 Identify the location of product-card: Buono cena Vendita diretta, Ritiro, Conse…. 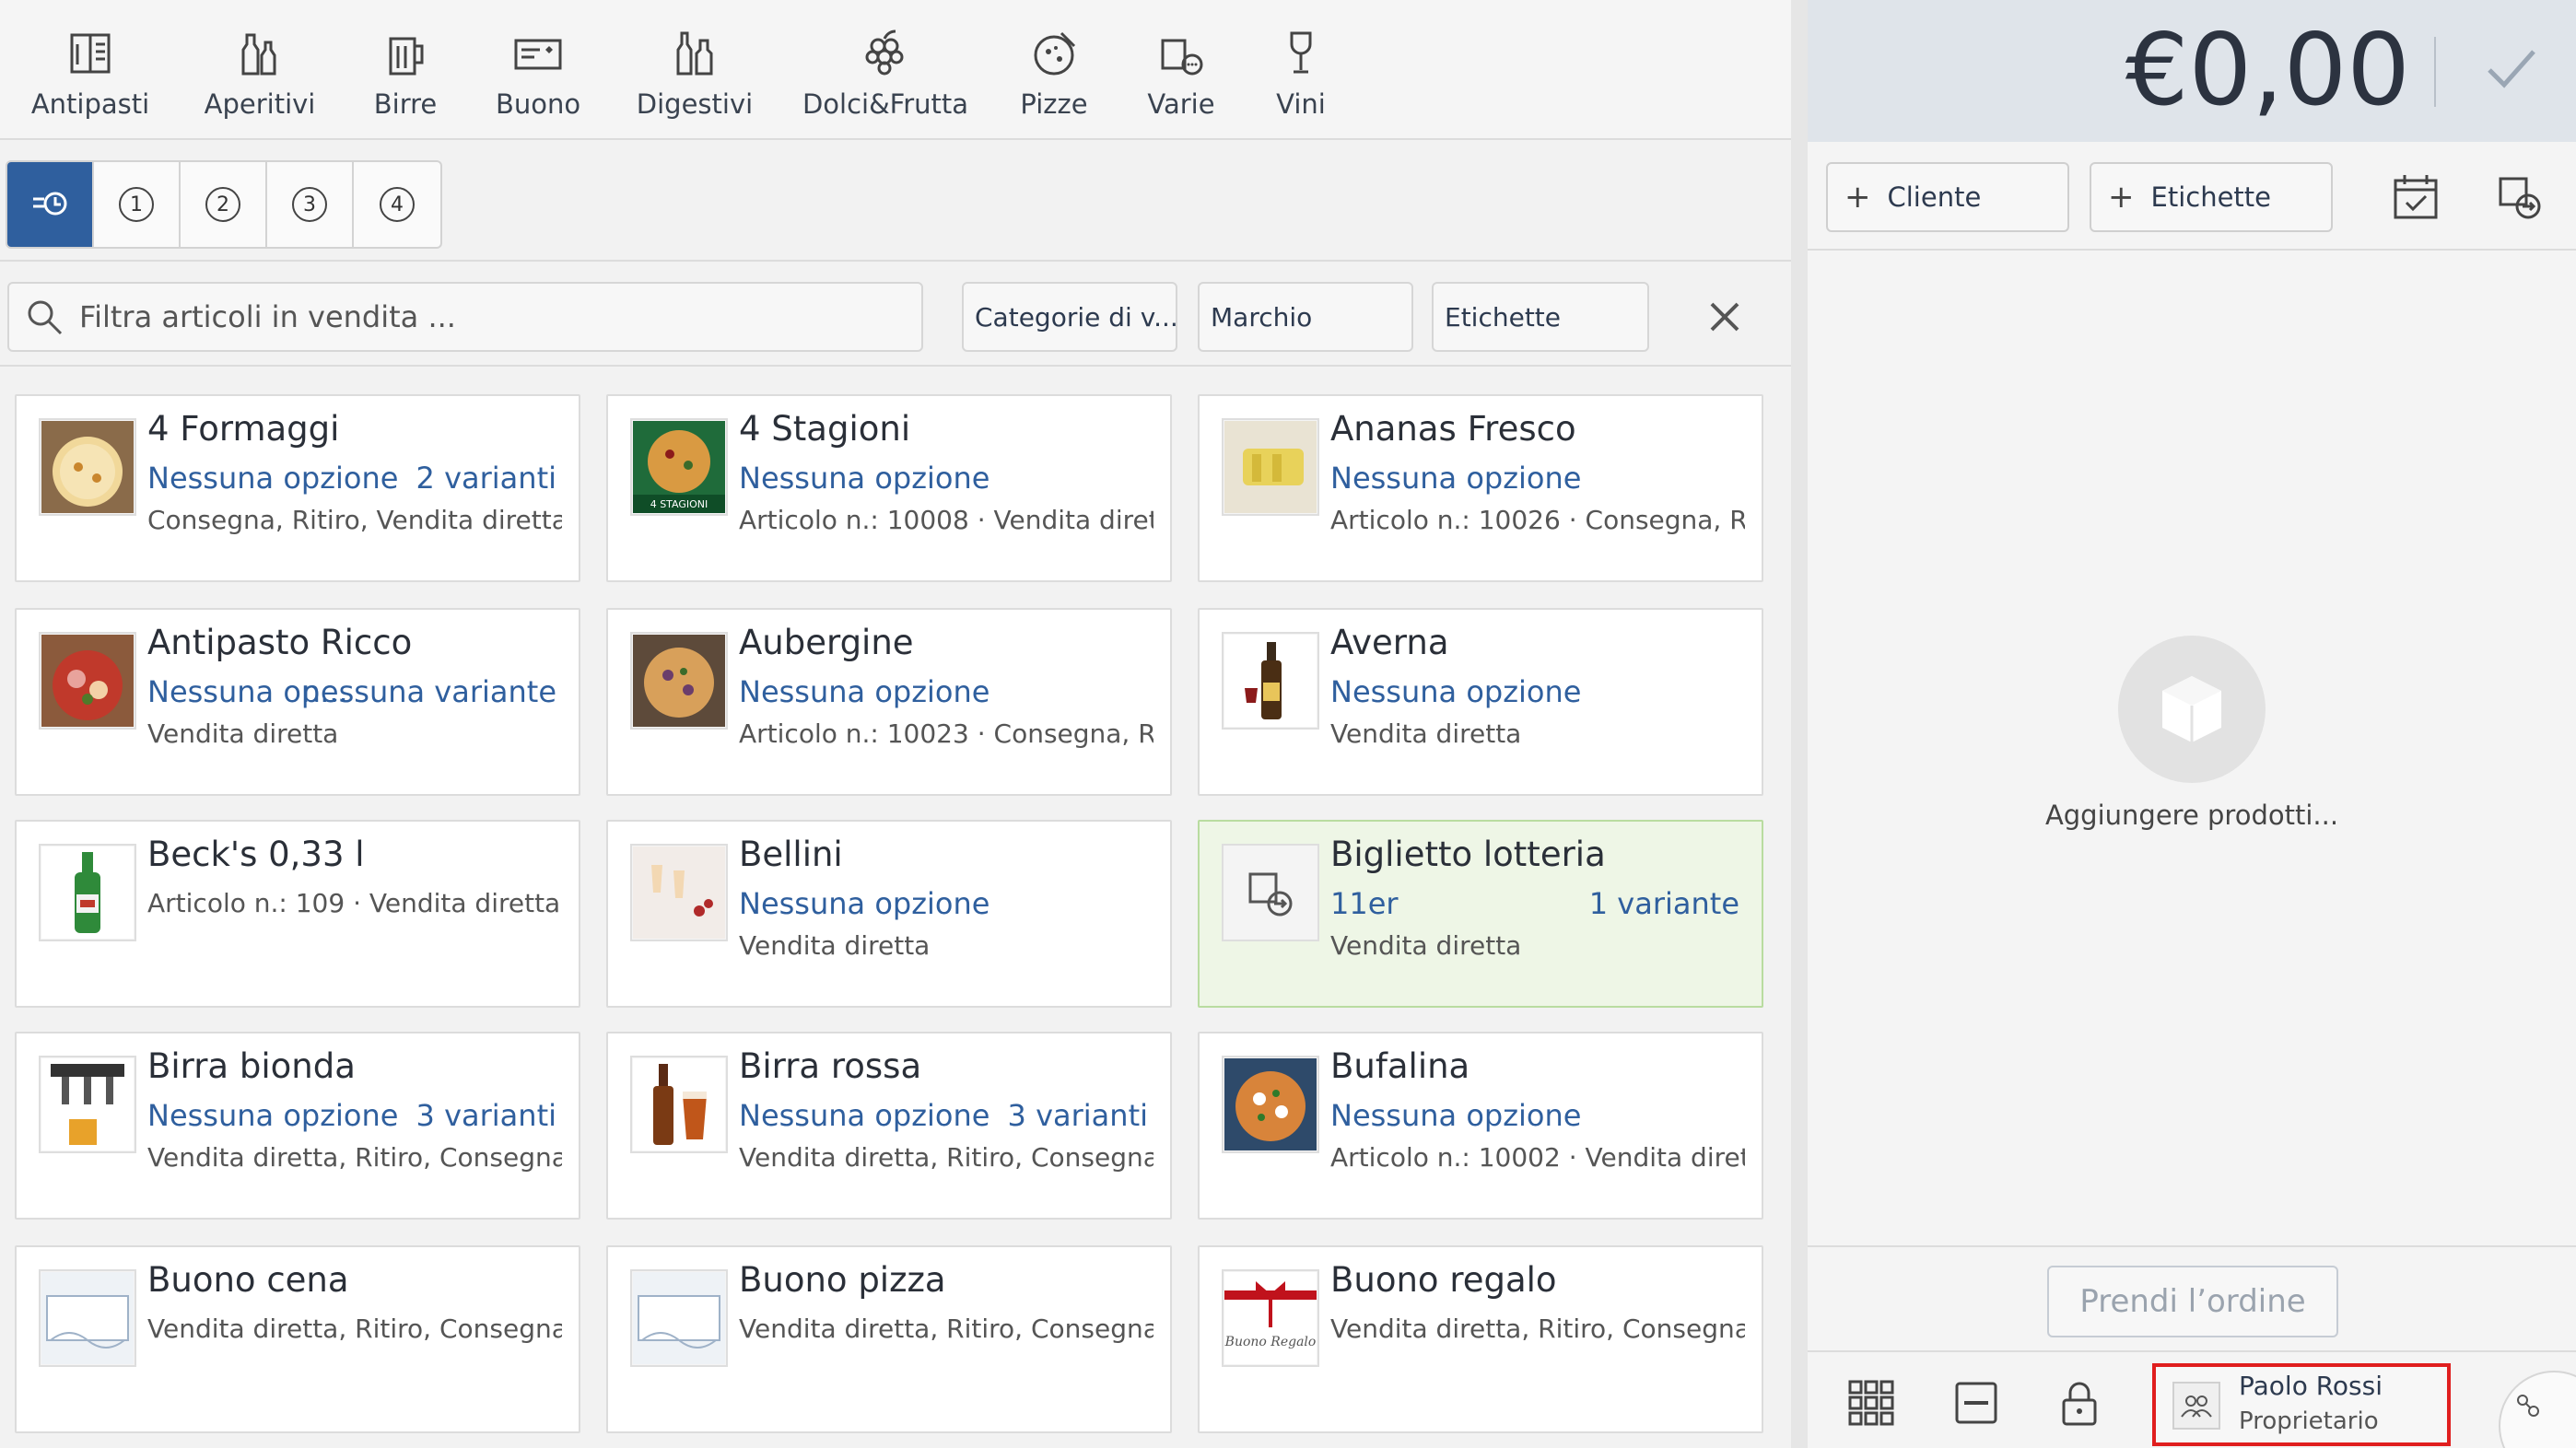
(297, 1339).